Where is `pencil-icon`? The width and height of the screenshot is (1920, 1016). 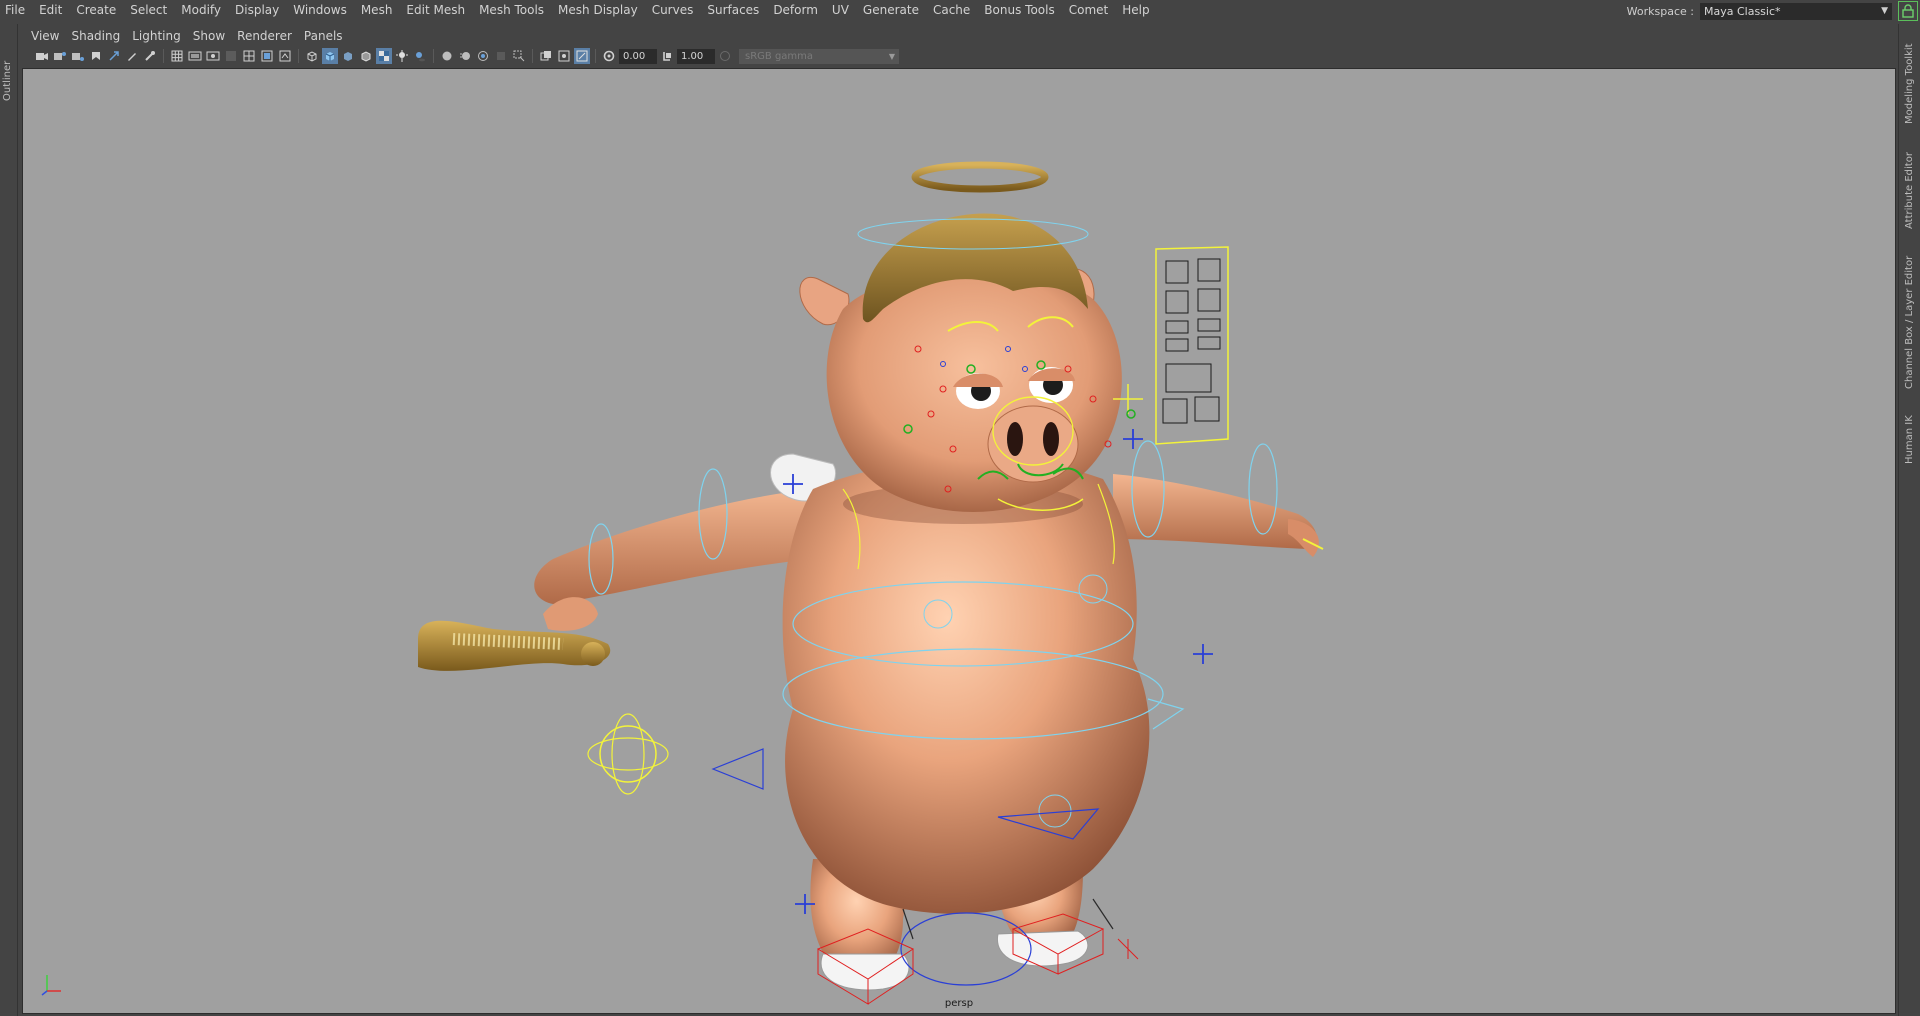 pencil-icon is located at coordinates (132, 57).